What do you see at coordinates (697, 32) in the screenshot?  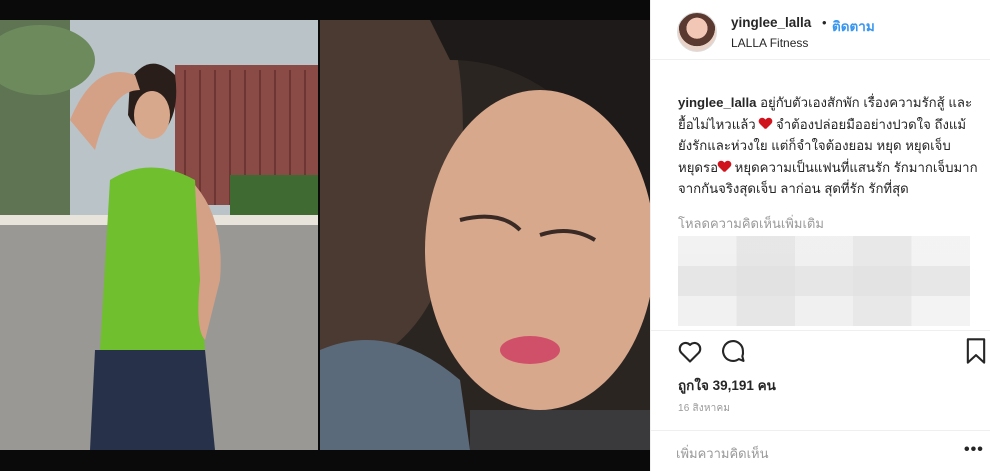 I see `avatar` at bounding box center [697, 32].